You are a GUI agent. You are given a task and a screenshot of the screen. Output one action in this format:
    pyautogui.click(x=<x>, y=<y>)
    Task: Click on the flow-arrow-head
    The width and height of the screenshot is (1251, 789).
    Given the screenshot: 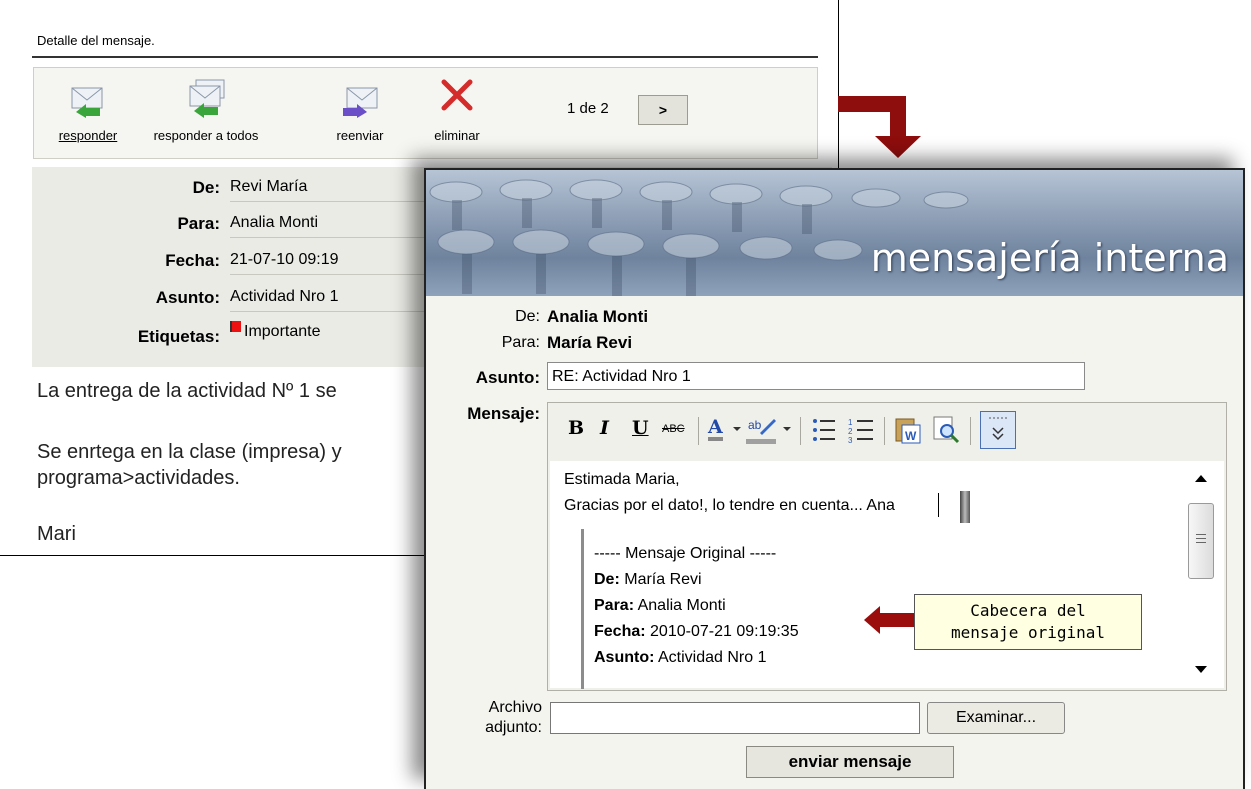 What is the action you would take?
    pyautogui.click(x=898, y=147)
    